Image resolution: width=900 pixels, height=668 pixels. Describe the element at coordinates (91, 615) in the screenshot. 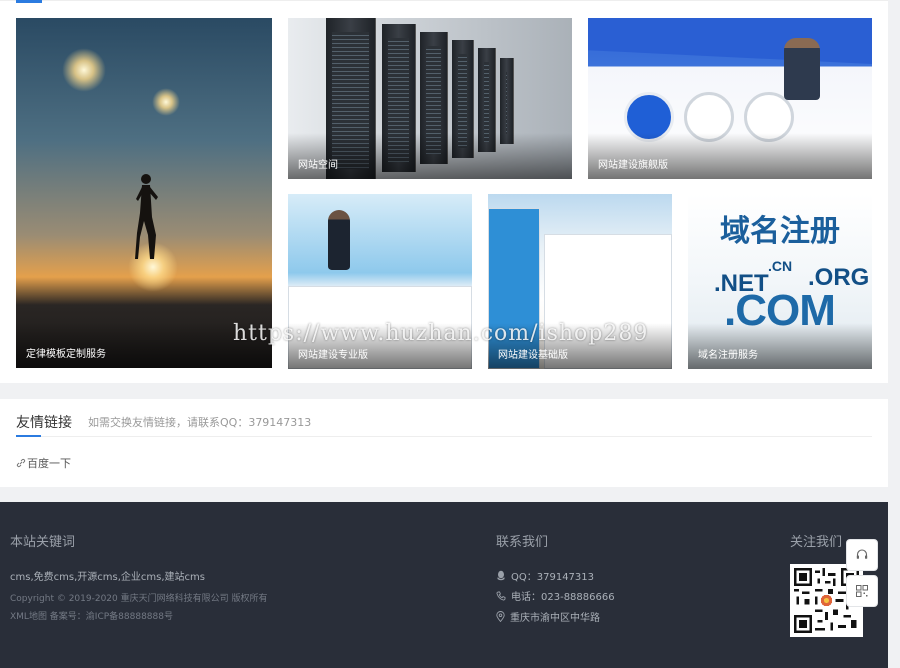

I see `footer-icp: XML地图 备案号：渝ICP备88888888号` at that location.